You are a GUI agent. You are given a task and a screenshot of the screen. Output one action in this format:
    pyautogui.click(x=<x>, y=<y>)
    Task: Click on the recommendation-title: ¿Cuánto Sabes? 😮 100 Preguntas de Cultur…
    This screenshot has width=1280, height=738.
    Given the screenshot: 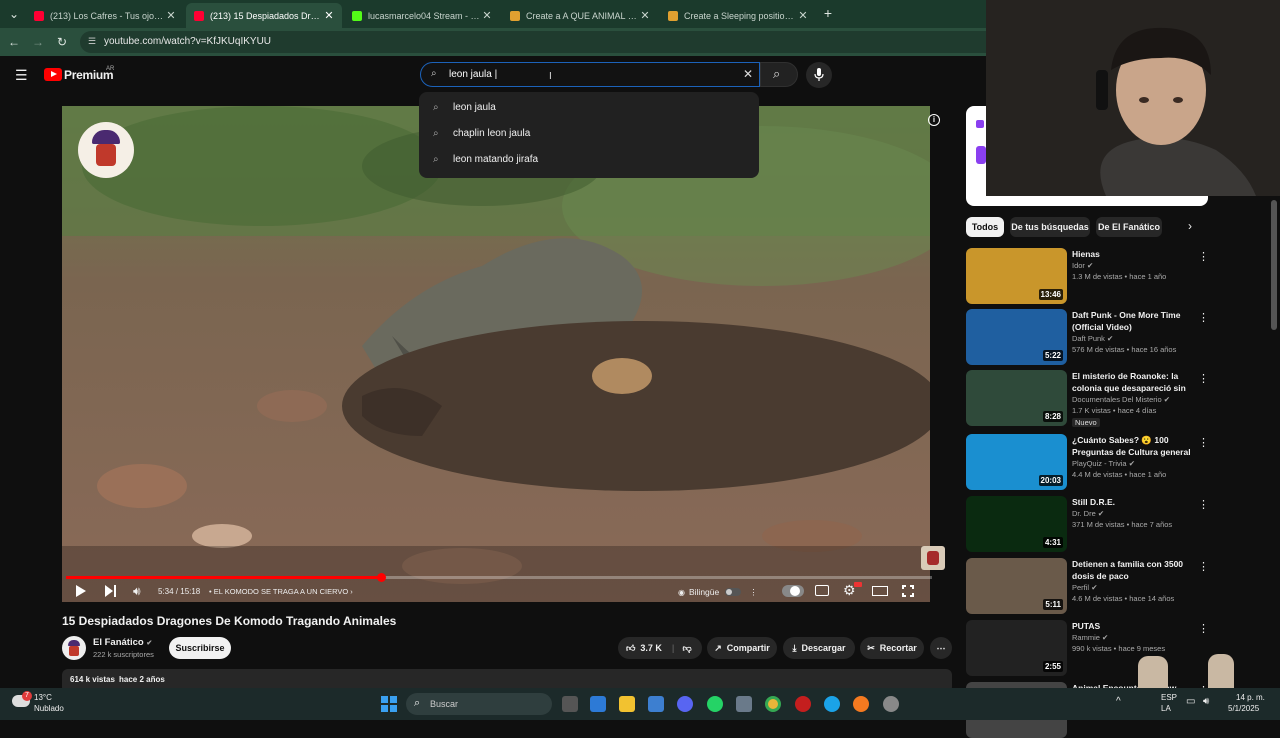 What is the action you would take?
    pyautogui.click(x=1132, y=446)
    